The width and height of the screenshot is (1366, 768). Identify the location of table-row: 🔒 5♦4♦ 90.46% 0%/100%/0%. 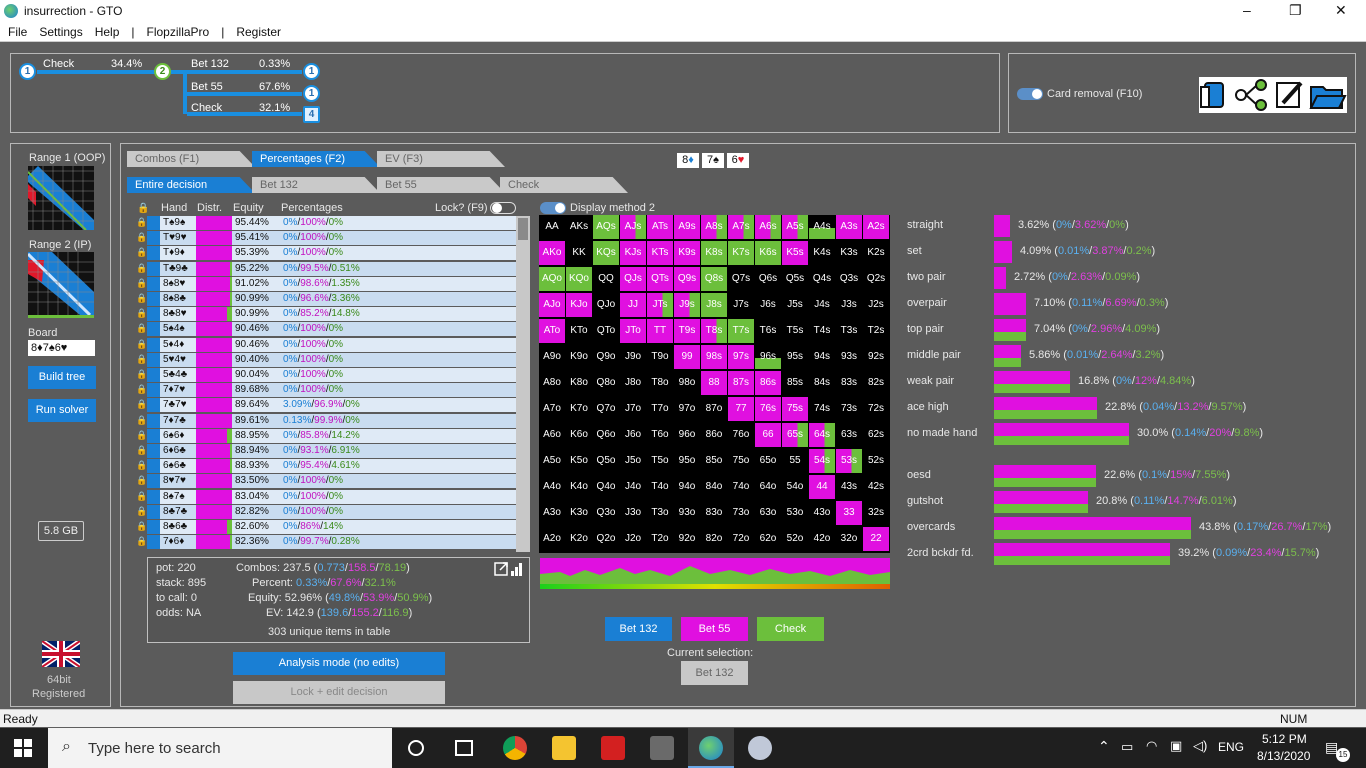
(325, 344).